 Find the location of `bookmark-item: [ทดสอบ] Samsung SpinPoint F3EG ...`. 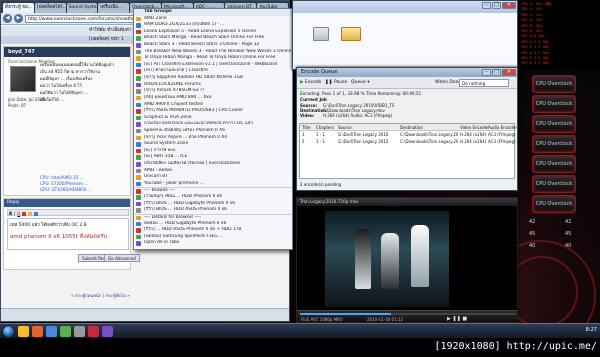

bookmark-item: [ทดสอบ] Samsung SpinPoint F3EG ... is located at coordinates (213, 237).